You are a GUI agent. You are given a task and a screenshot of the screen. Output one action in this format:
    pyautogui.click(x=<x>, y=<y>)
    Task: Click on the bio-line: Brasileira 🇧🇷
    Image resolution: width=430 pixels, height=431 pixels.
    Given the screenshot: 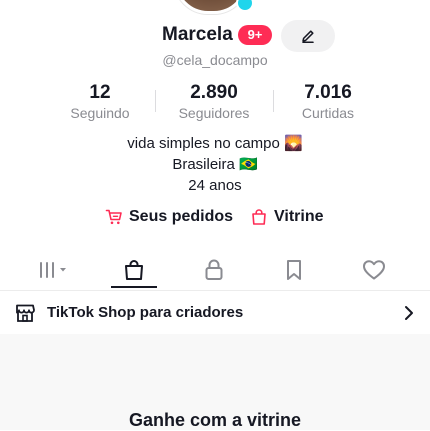 What is the action you would take?
    pyautogui.click(x=215, y=164)
    